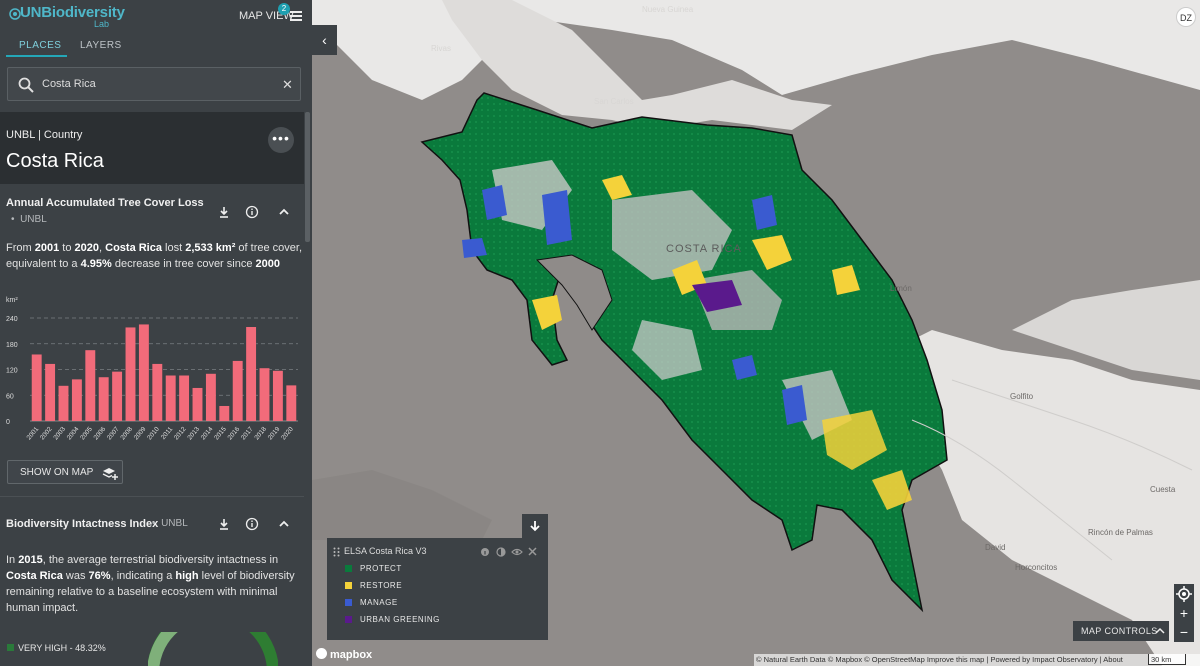 The height and width of the screenshot is (666, 1200). Describe the element at coordinates (193, 433) in the screenshot. I see `x-tick-label: 2013` at that location.